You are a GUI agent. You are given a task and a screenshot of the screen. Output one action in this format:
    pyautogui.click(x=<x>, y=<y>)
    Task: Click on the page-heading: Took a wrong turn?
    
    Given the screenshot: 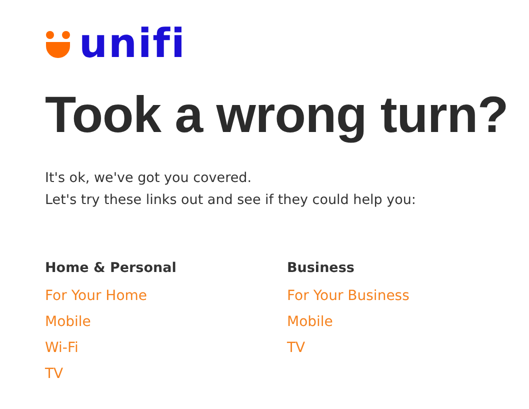 What is the action you would take?
    pyautogui.click(x=276, y=115)
    